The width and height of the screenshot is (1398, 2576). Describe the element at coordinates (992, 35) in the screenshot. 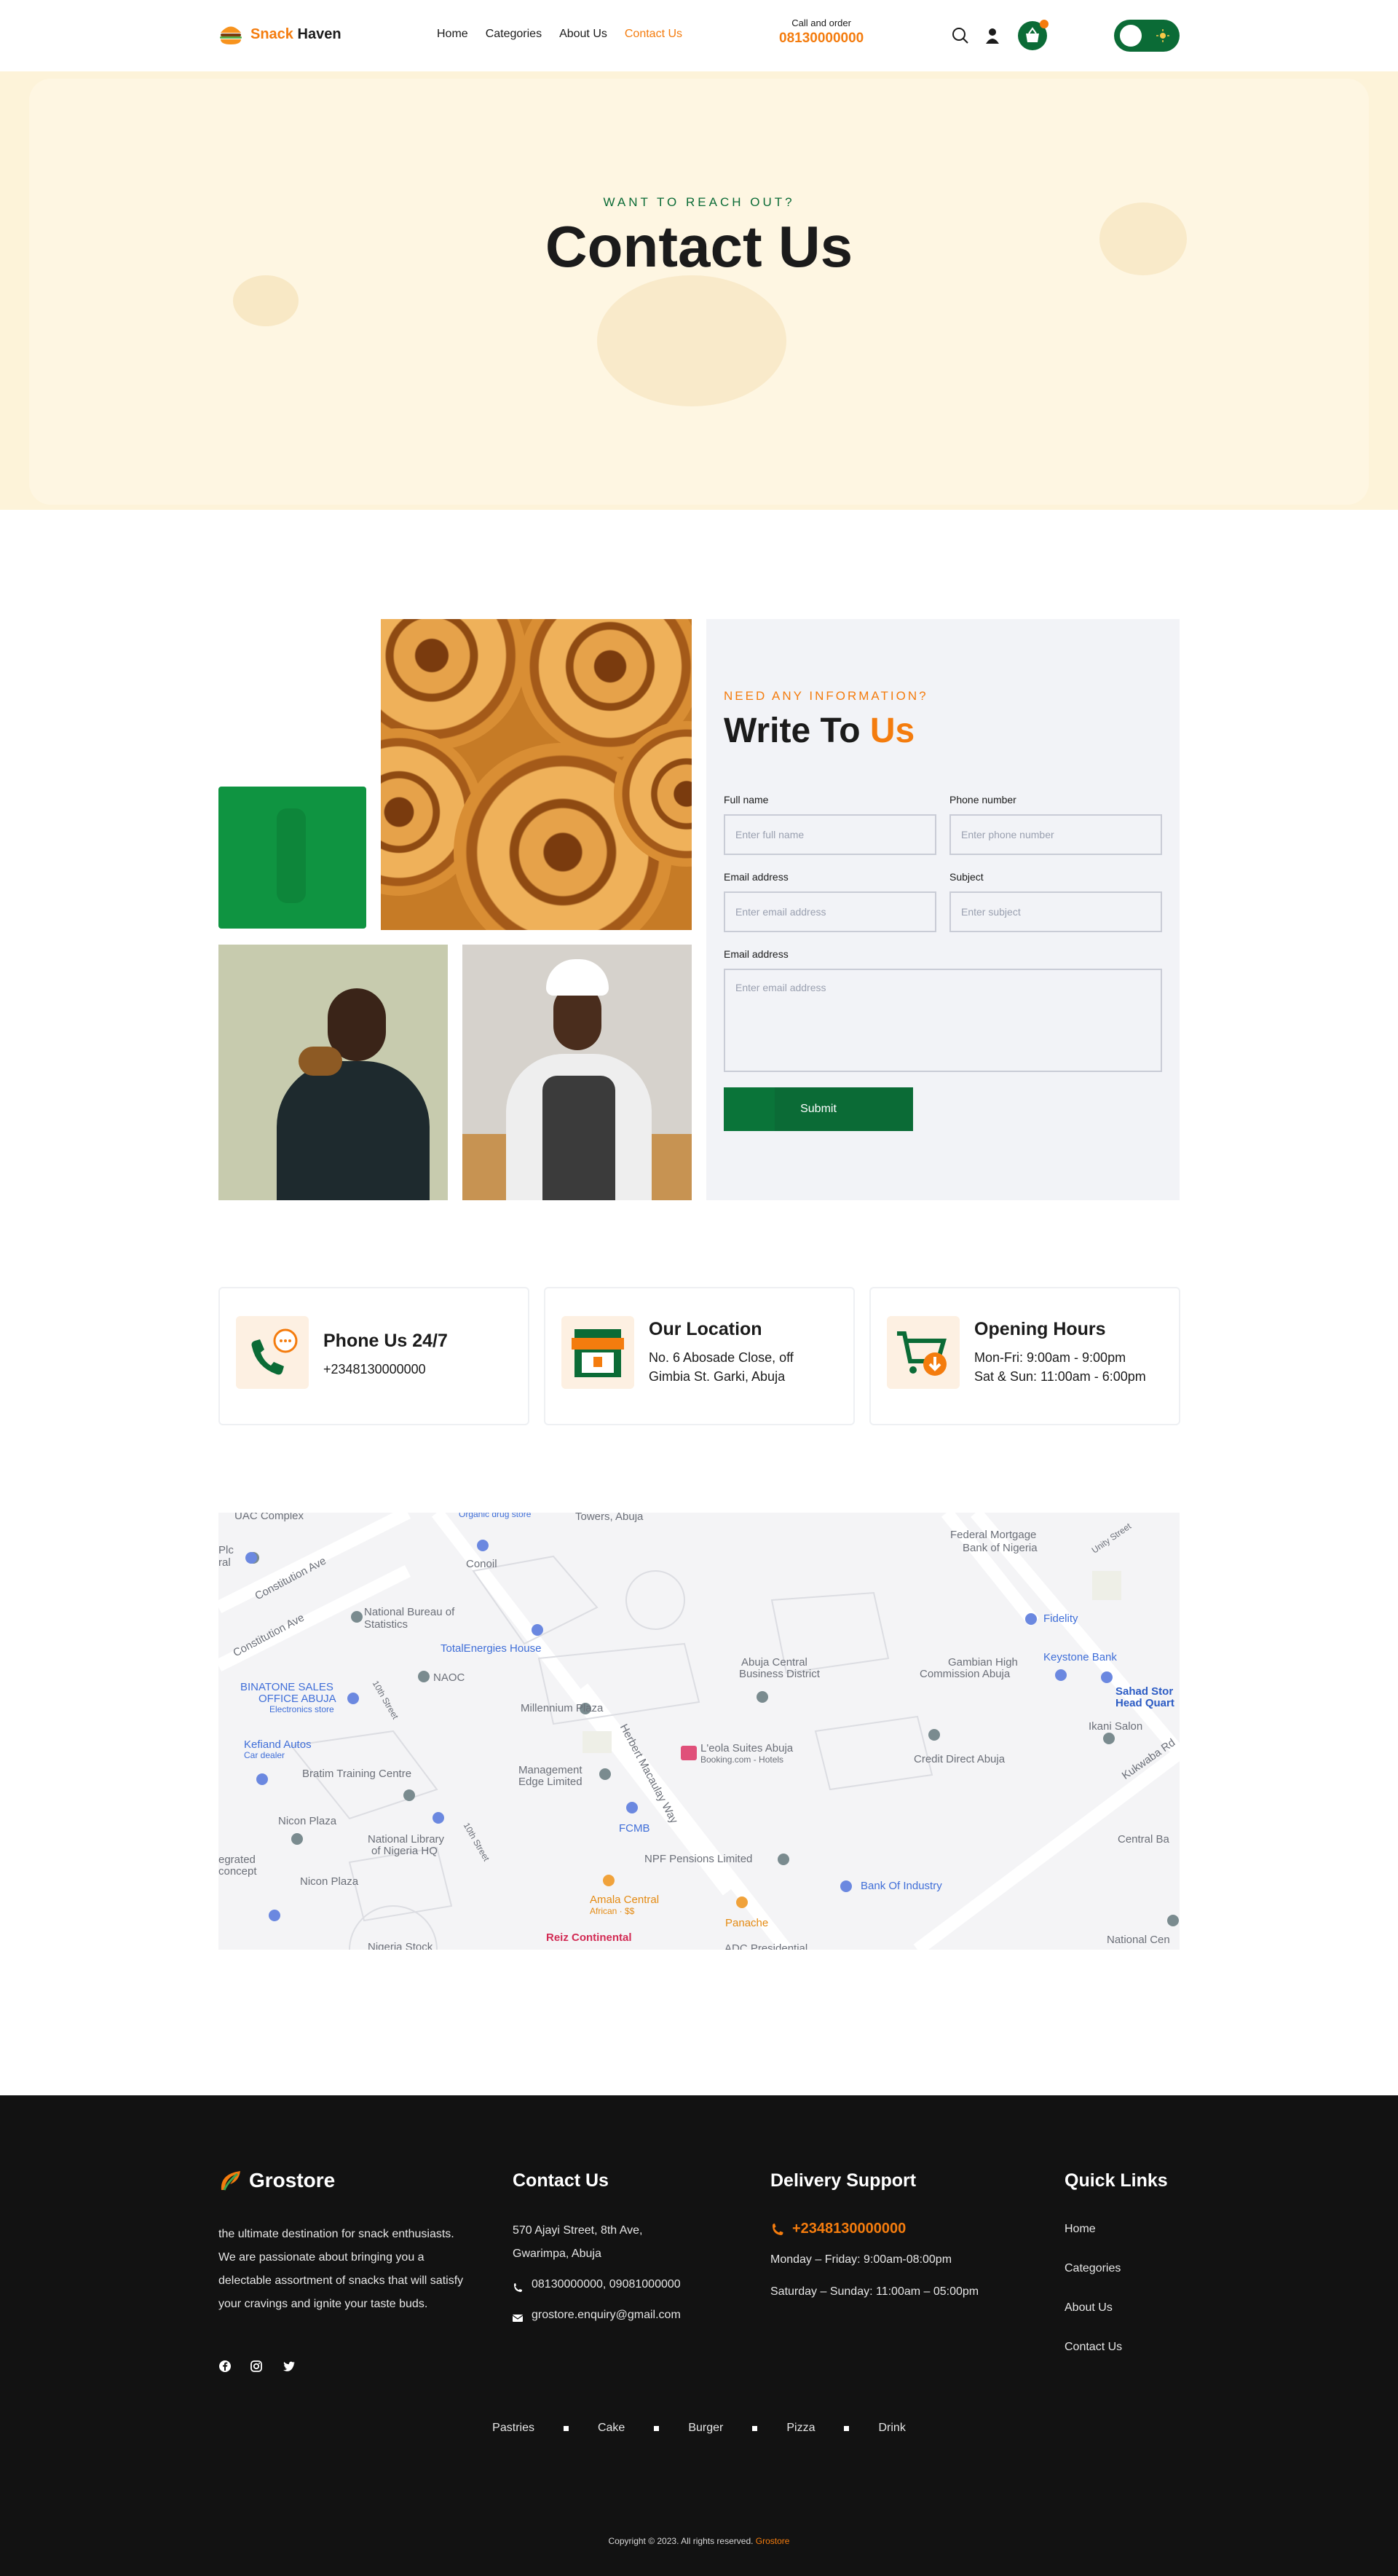

I see `user-icon` at that location.